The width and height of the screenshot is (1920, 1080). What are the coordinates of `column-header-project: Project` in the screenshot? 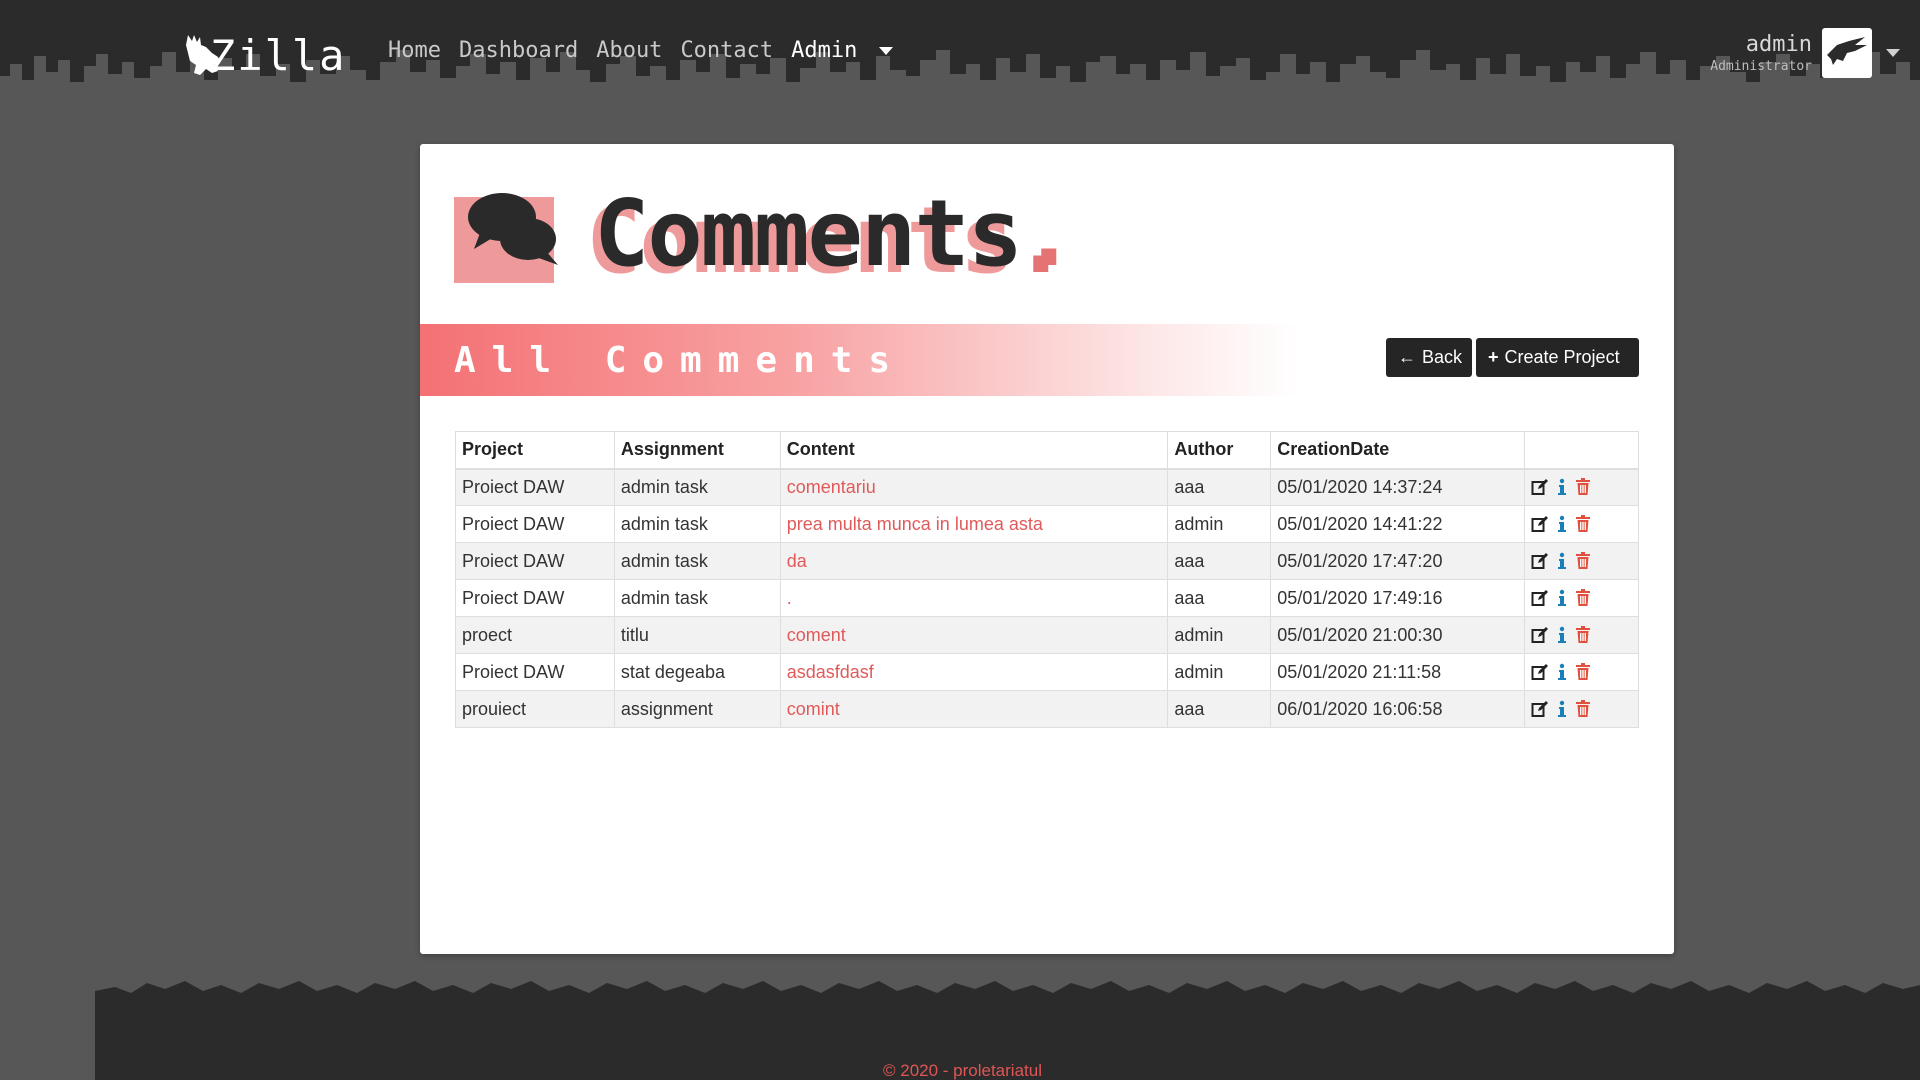 It's located at (535, 450).